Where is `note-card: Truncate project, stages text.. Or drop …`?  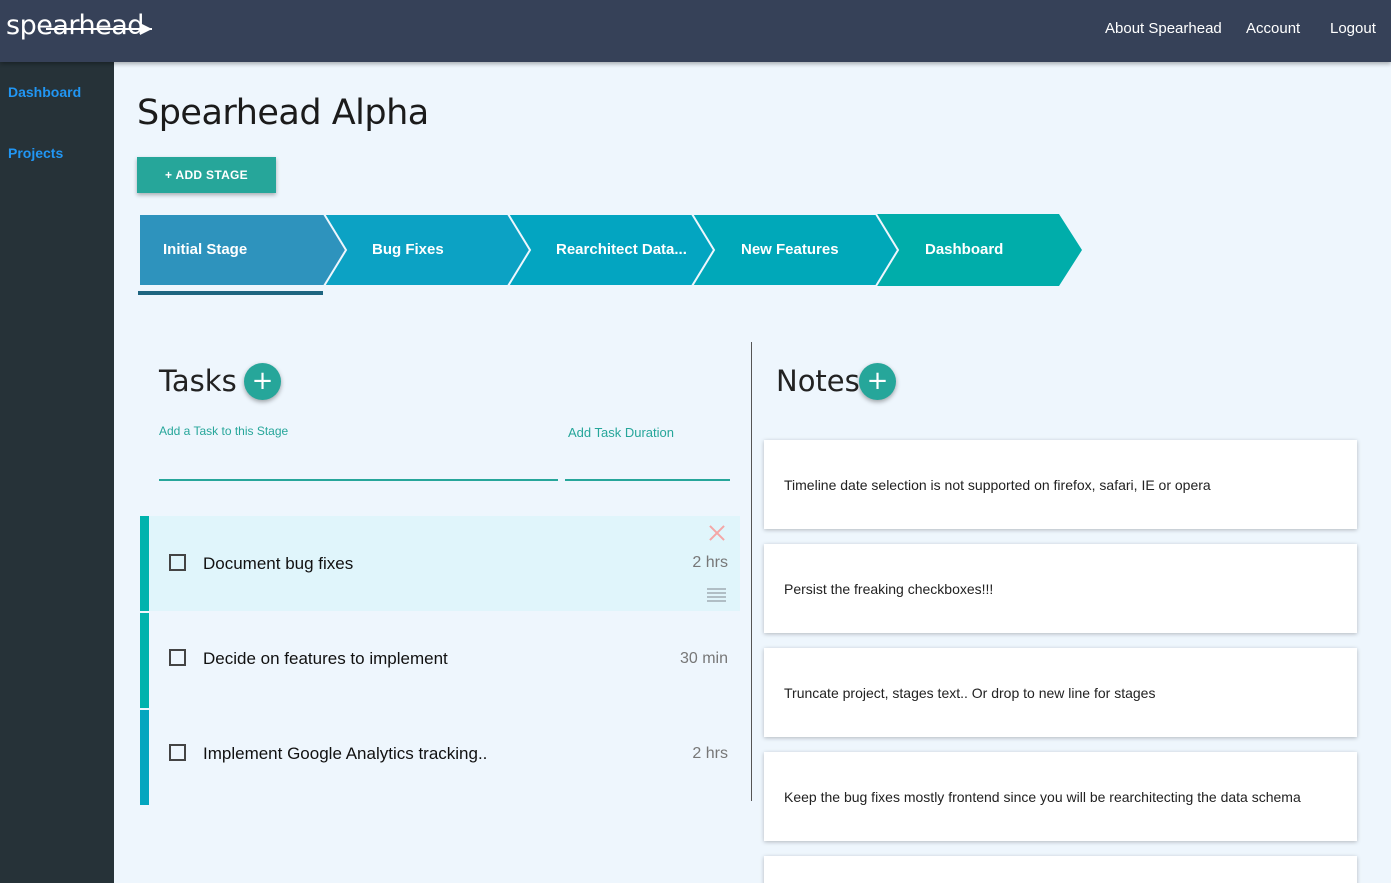 note-card: Truncate project, stages text.. Or drop … is located at coordinates (1060, 692).